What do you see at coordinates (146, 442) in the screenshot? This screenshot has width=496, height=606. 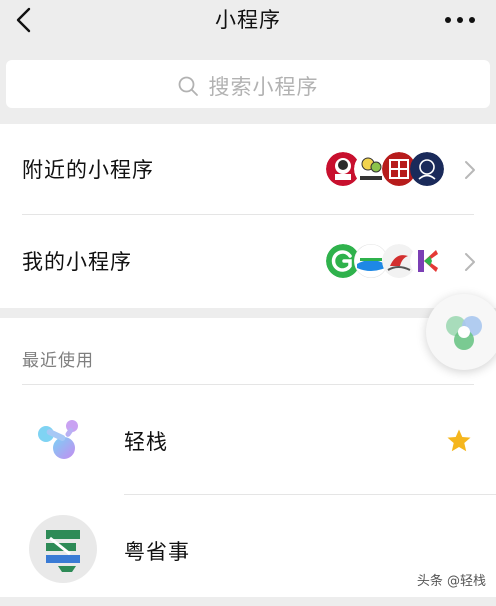 I see `app-name: 轻栈` at bounding box center [146, 442].